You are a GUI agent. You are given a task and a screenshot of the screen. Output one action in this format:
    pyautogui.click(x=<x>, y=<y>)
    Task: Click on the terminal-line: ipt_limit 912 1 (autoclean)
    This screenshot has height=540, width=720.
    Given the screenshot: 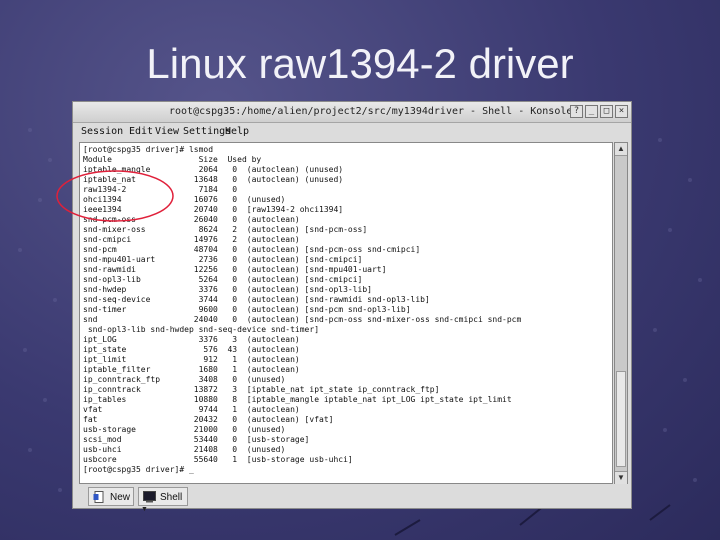 What is the action you would take?
    pyautogui.click(x=191, y=359)
    